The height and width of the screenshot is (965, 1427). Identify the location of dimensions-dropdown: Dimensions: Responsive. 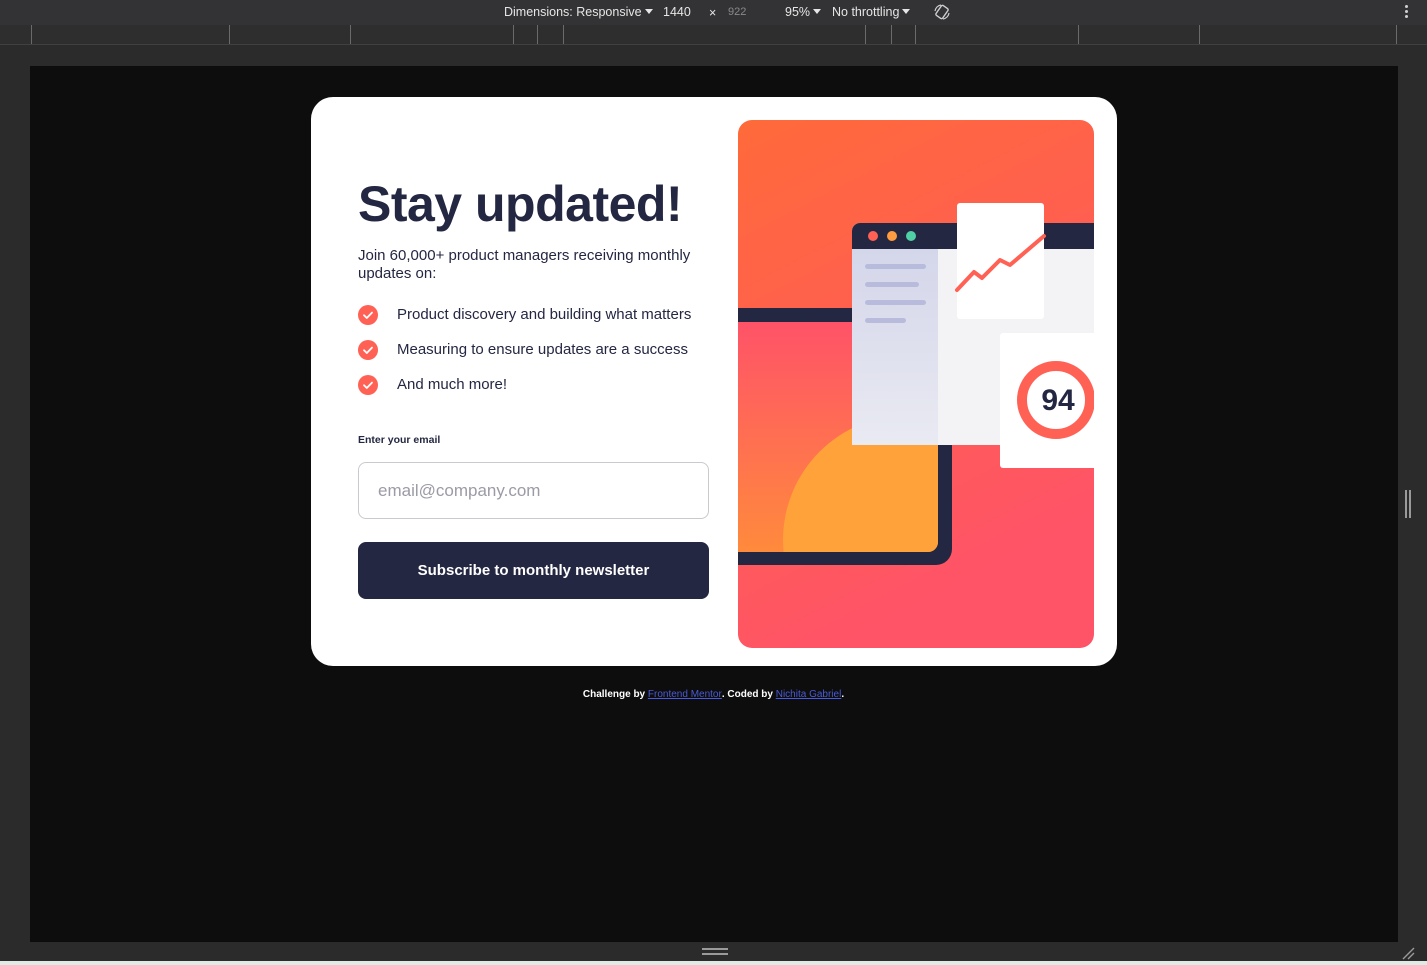
(578, 12).